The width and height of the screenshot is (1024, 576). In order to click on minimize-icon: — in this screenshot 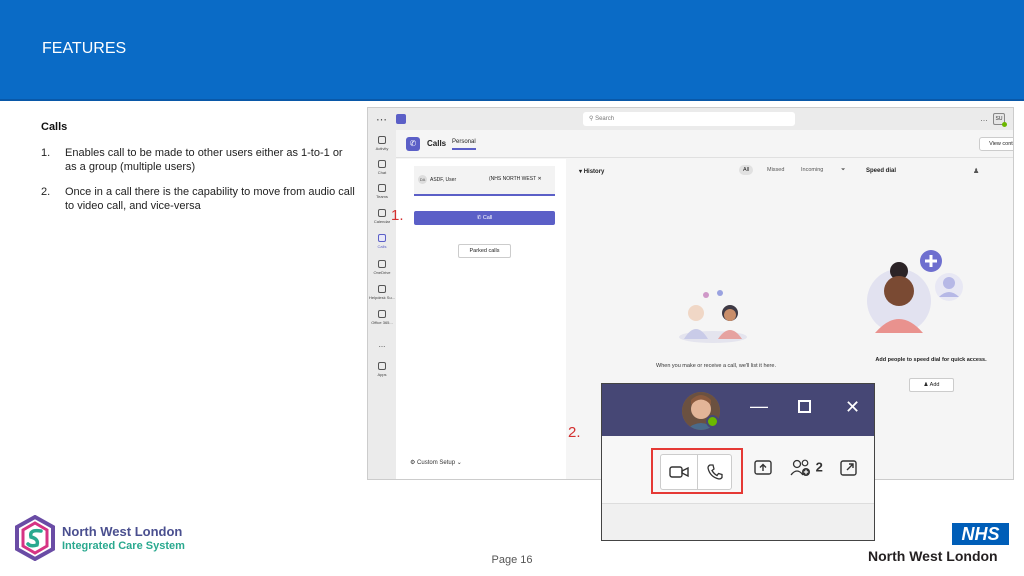, I will do `click(759, 406)`.